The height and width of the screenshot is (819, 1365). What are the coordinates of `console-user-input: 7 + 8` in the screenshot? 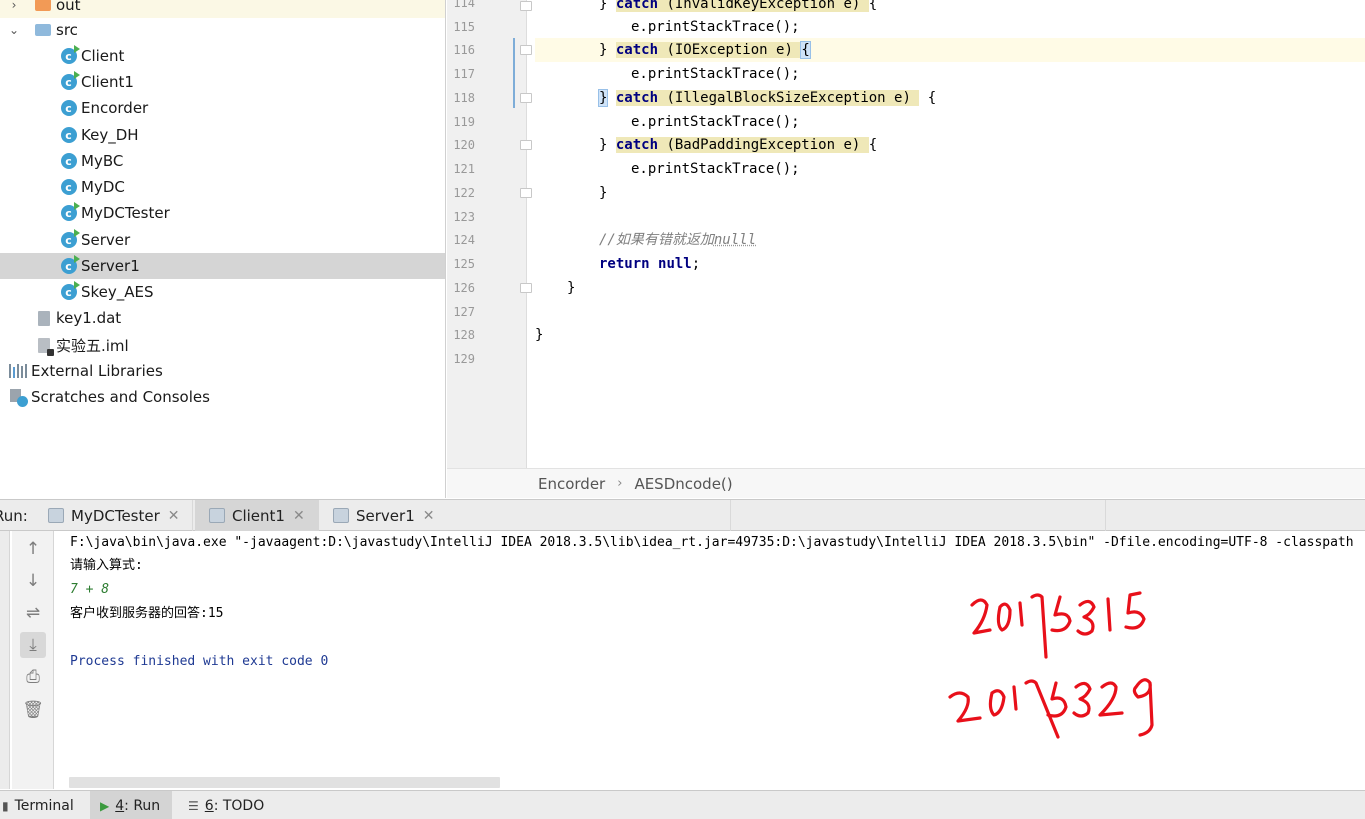 It's located at (90, 589).